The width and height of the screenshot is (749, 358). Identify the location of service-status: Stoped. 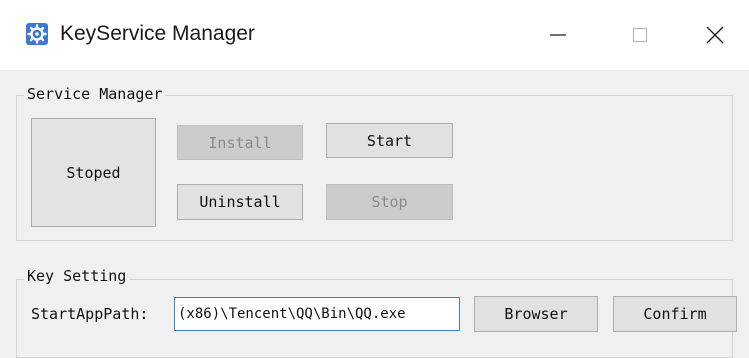
(93, 172).